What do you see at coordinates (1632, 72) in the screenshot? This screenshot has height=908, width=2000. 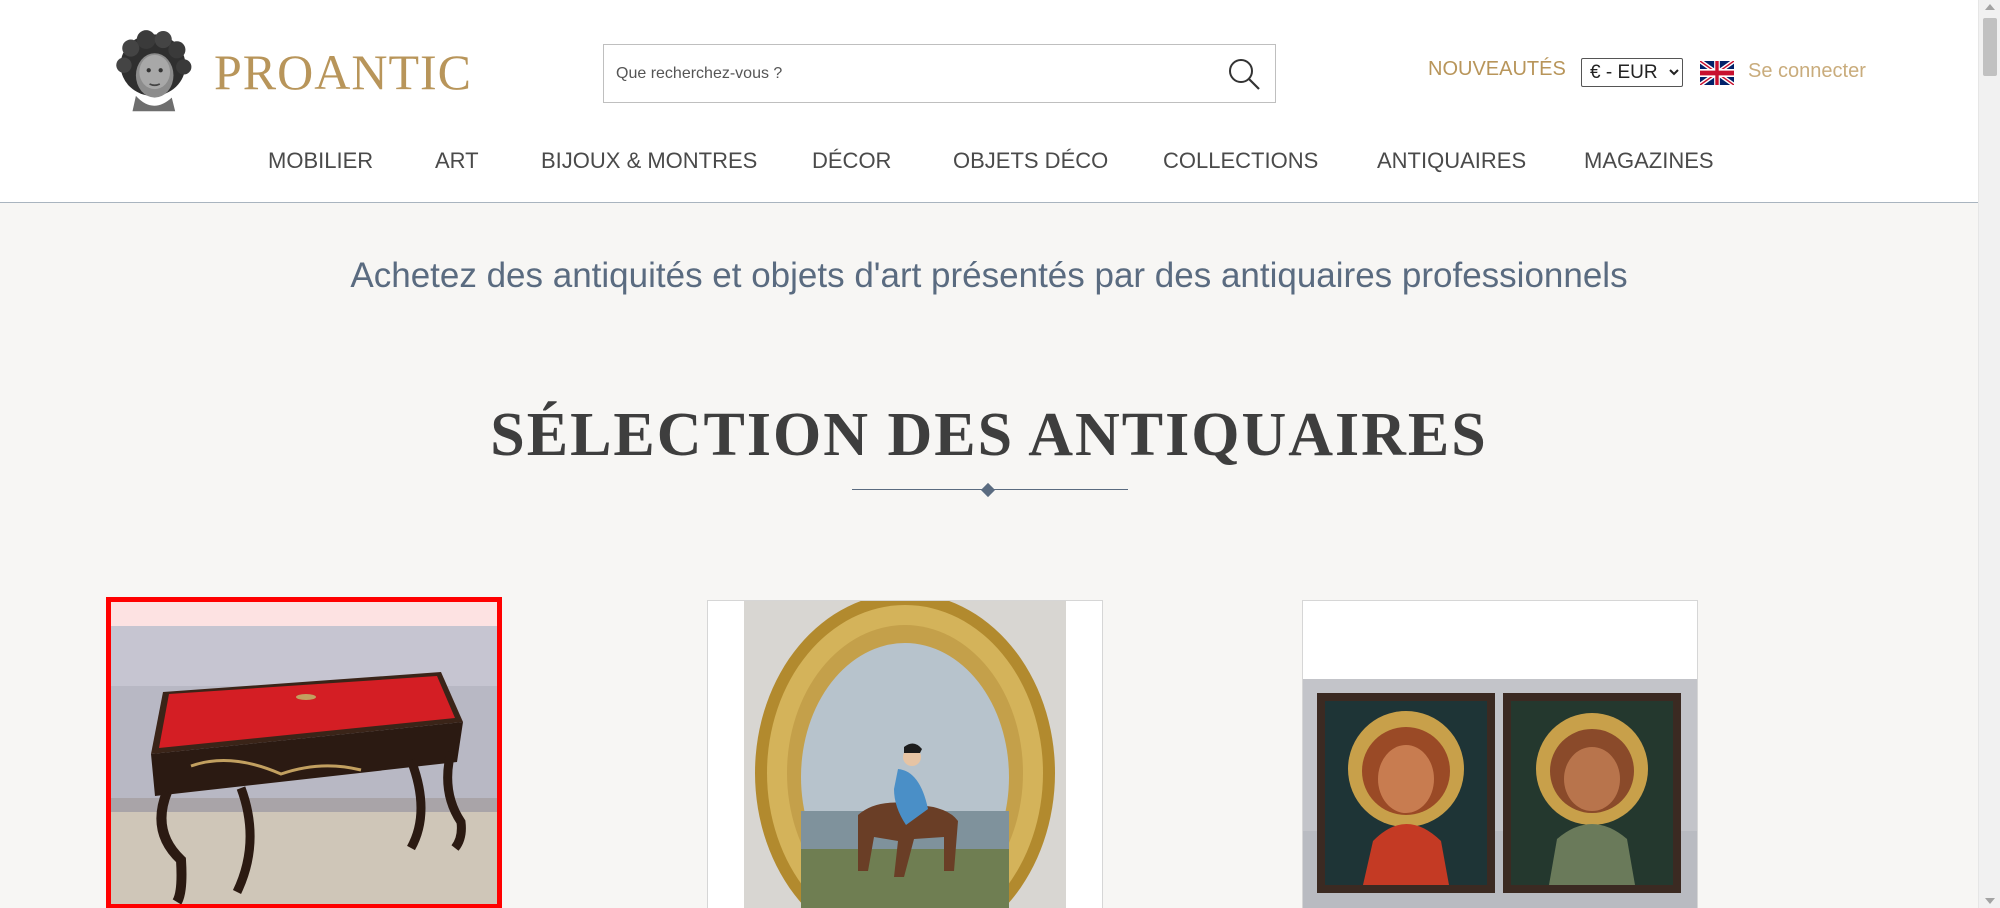 I see `currency-select: € - EUR` at bounding box center [1632, 72].